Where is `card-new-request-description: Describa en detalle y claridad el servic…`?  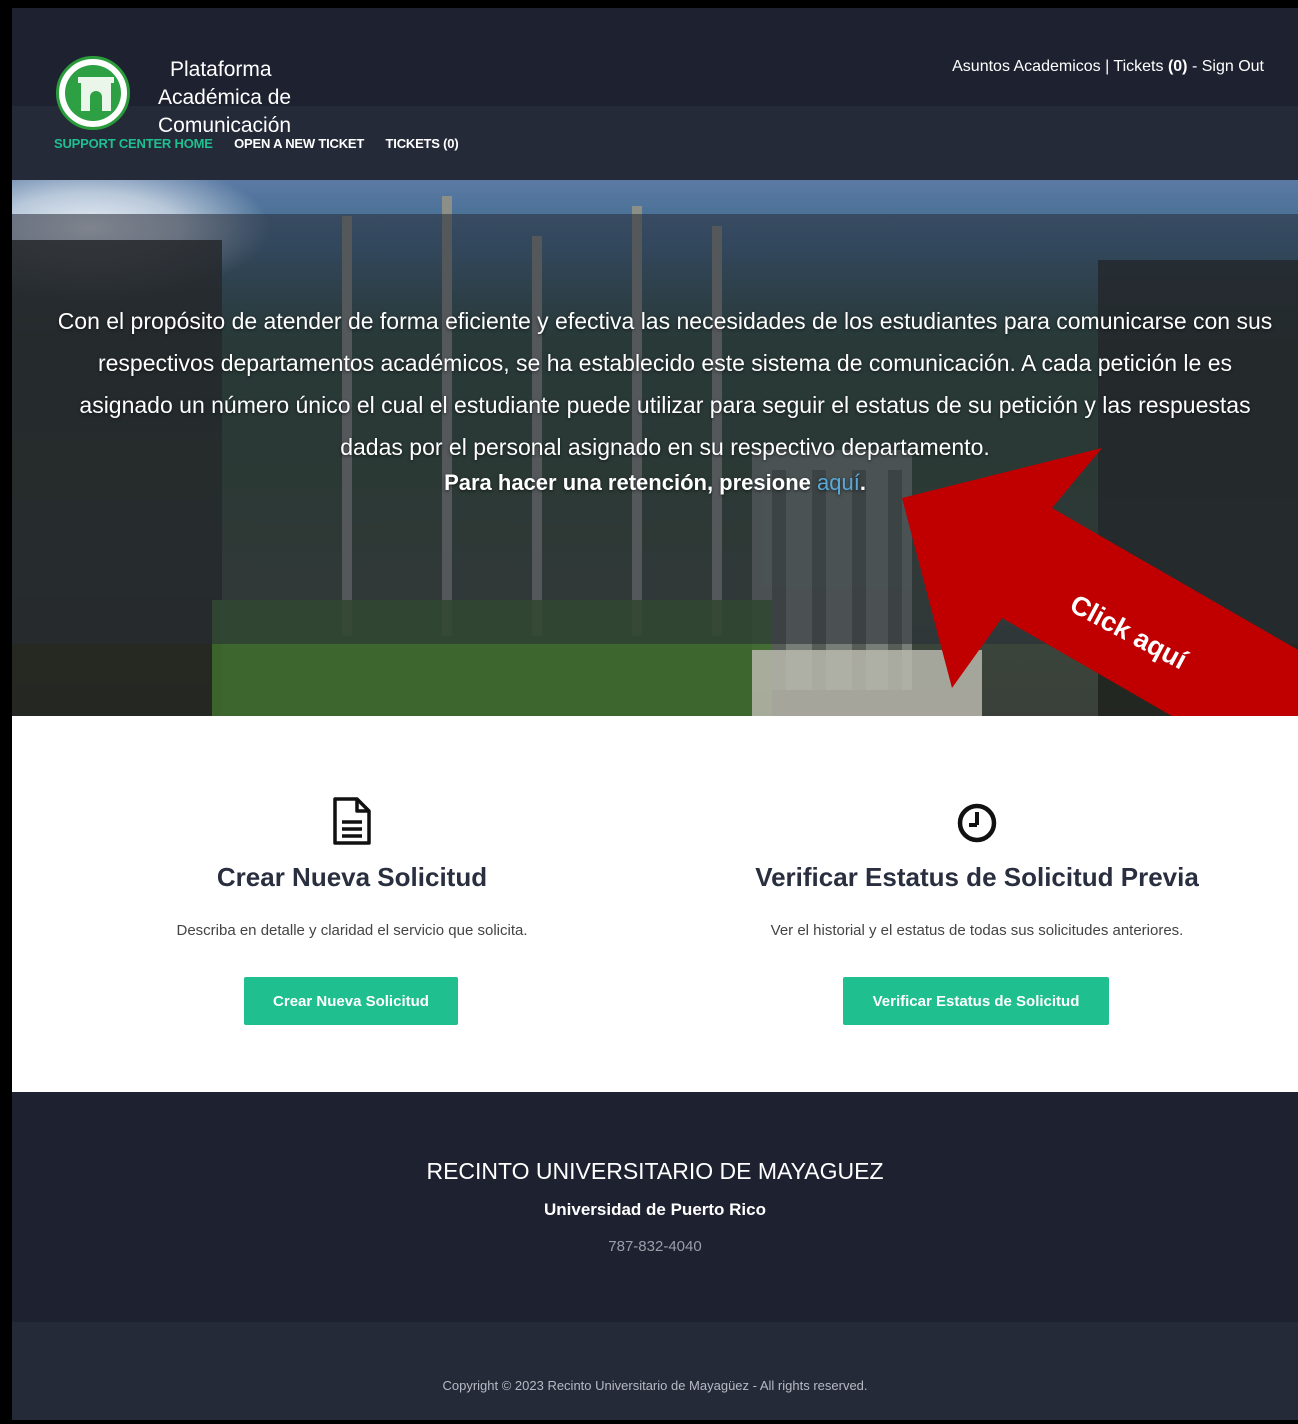
card-new-request-description: Describa en detalle y claridad el servic… is located at coordinates (352, 930).